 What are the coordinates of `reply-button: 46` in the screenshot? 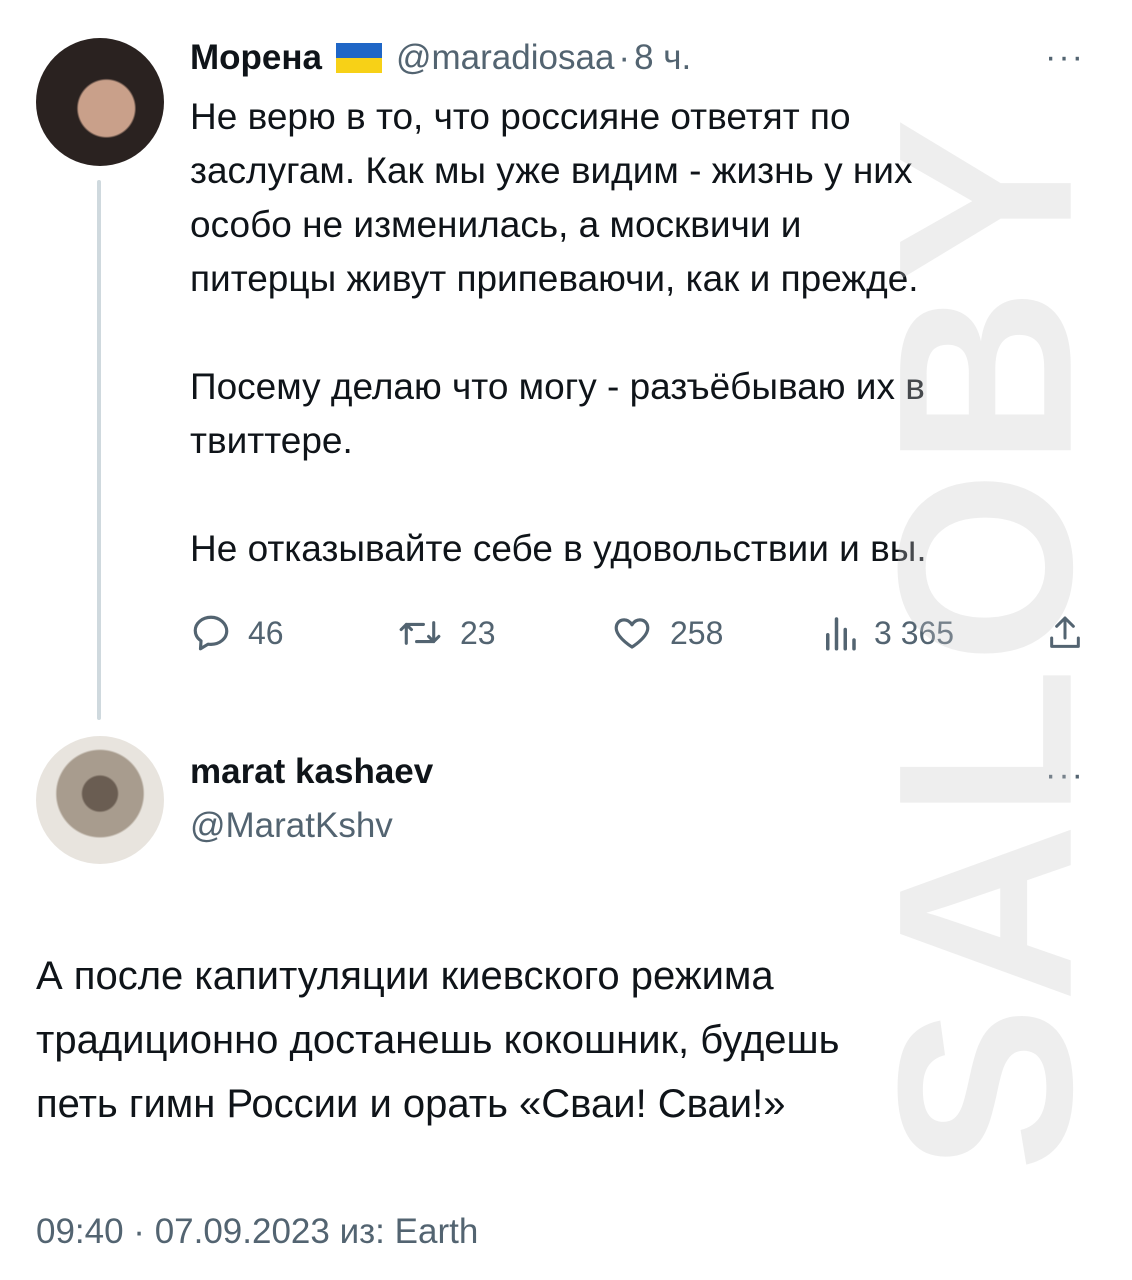 It's located at (237, 633).